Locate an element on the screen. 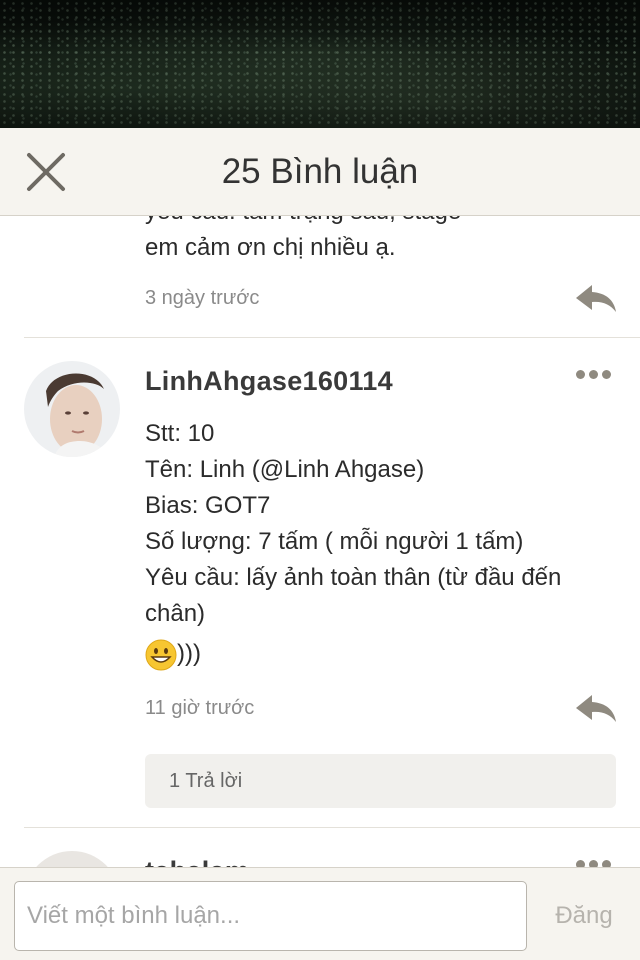 Image resolution: width=640 pixels, height=960 pixels. view-replies-button: 1 Trả lời is located at coordinates (380, 781).